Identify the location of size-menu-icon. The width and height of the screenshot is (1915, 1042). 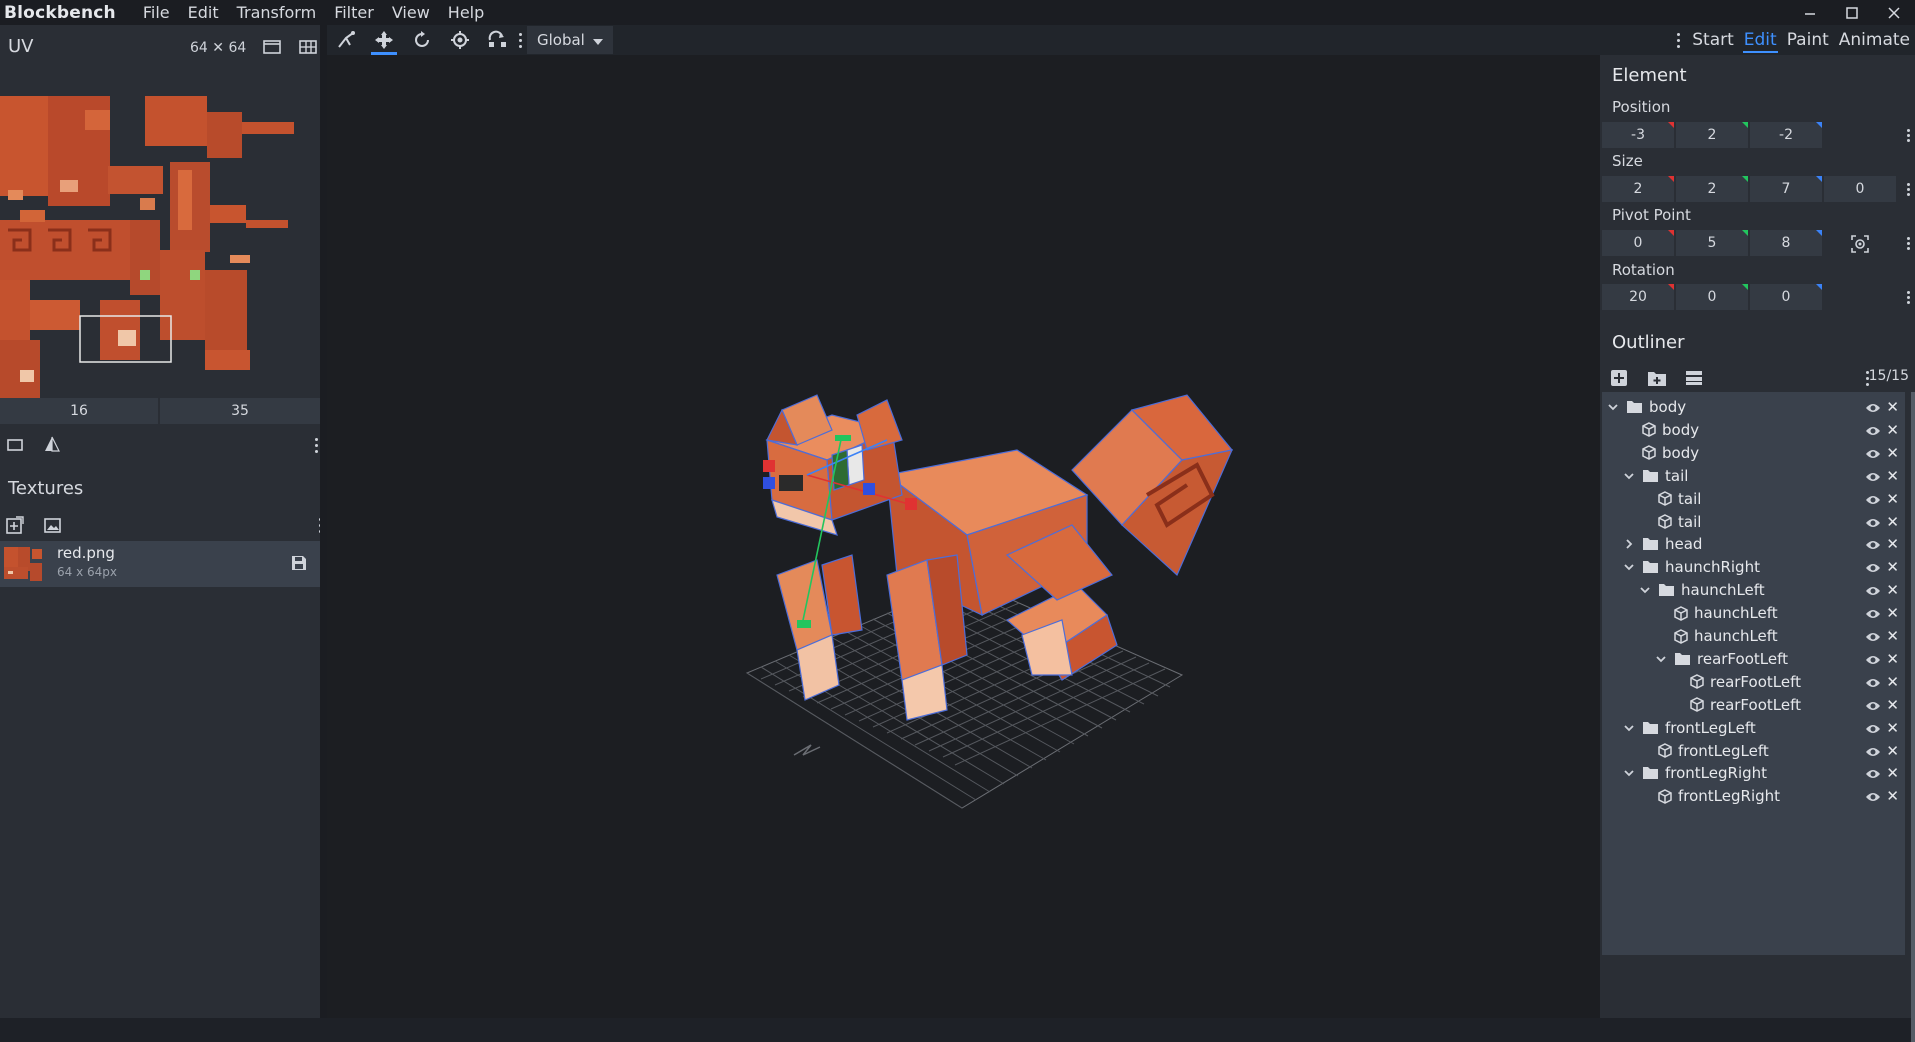
(1908, 189).